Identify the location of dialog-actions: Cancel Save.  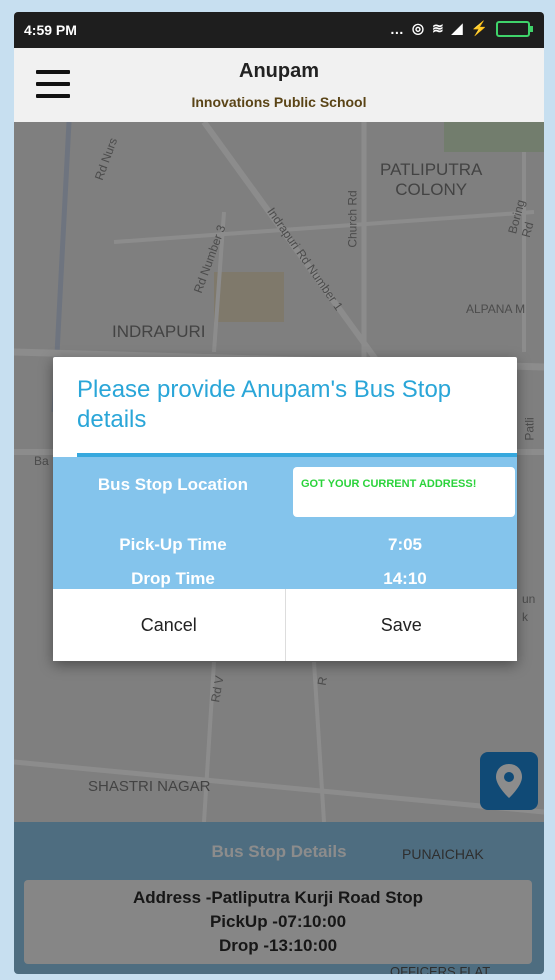
(285, 625).